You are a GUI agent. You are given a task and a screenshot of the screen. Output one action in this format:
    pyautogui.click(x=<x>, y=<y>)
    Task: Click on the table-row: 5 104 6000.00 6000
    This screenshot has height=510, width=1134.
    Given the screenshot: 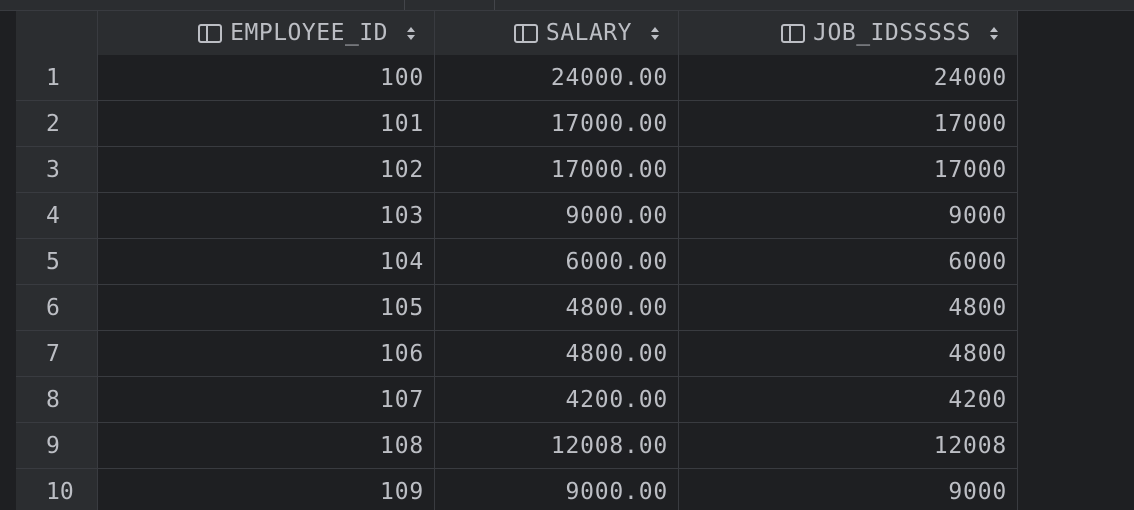 What is the action you would take?
    pyautogui.click(x=517, y=262)
    